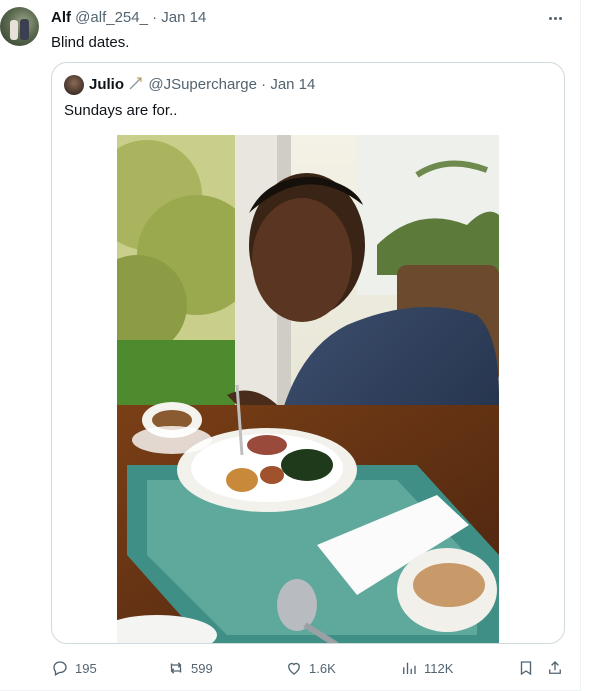 Image resolution: width=589 pixels, height=691 pixels. I want to click on quoted-date: Jan 14, so click(293, 84).